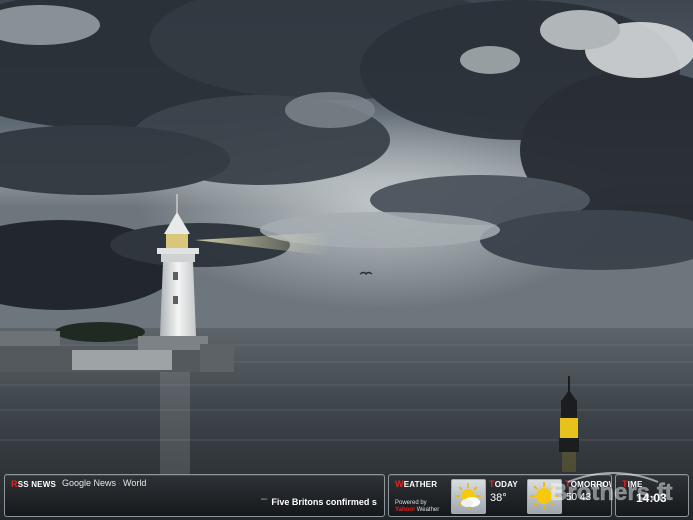 Image resolution: width=693 pixels, height=520 pixels. I want to click on tomorrow-title: TOMORROW, so click(588, 484).